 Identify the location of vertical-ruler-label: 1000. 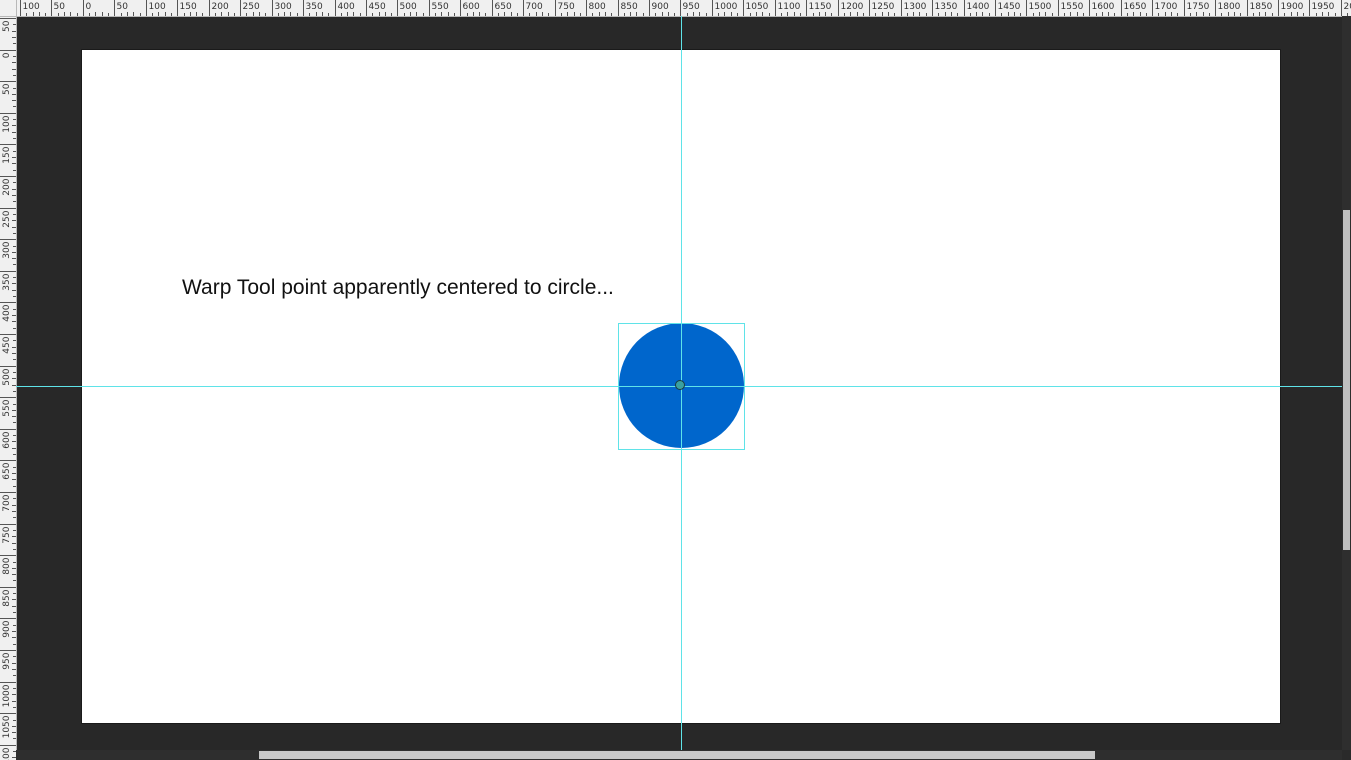
(7, 695).